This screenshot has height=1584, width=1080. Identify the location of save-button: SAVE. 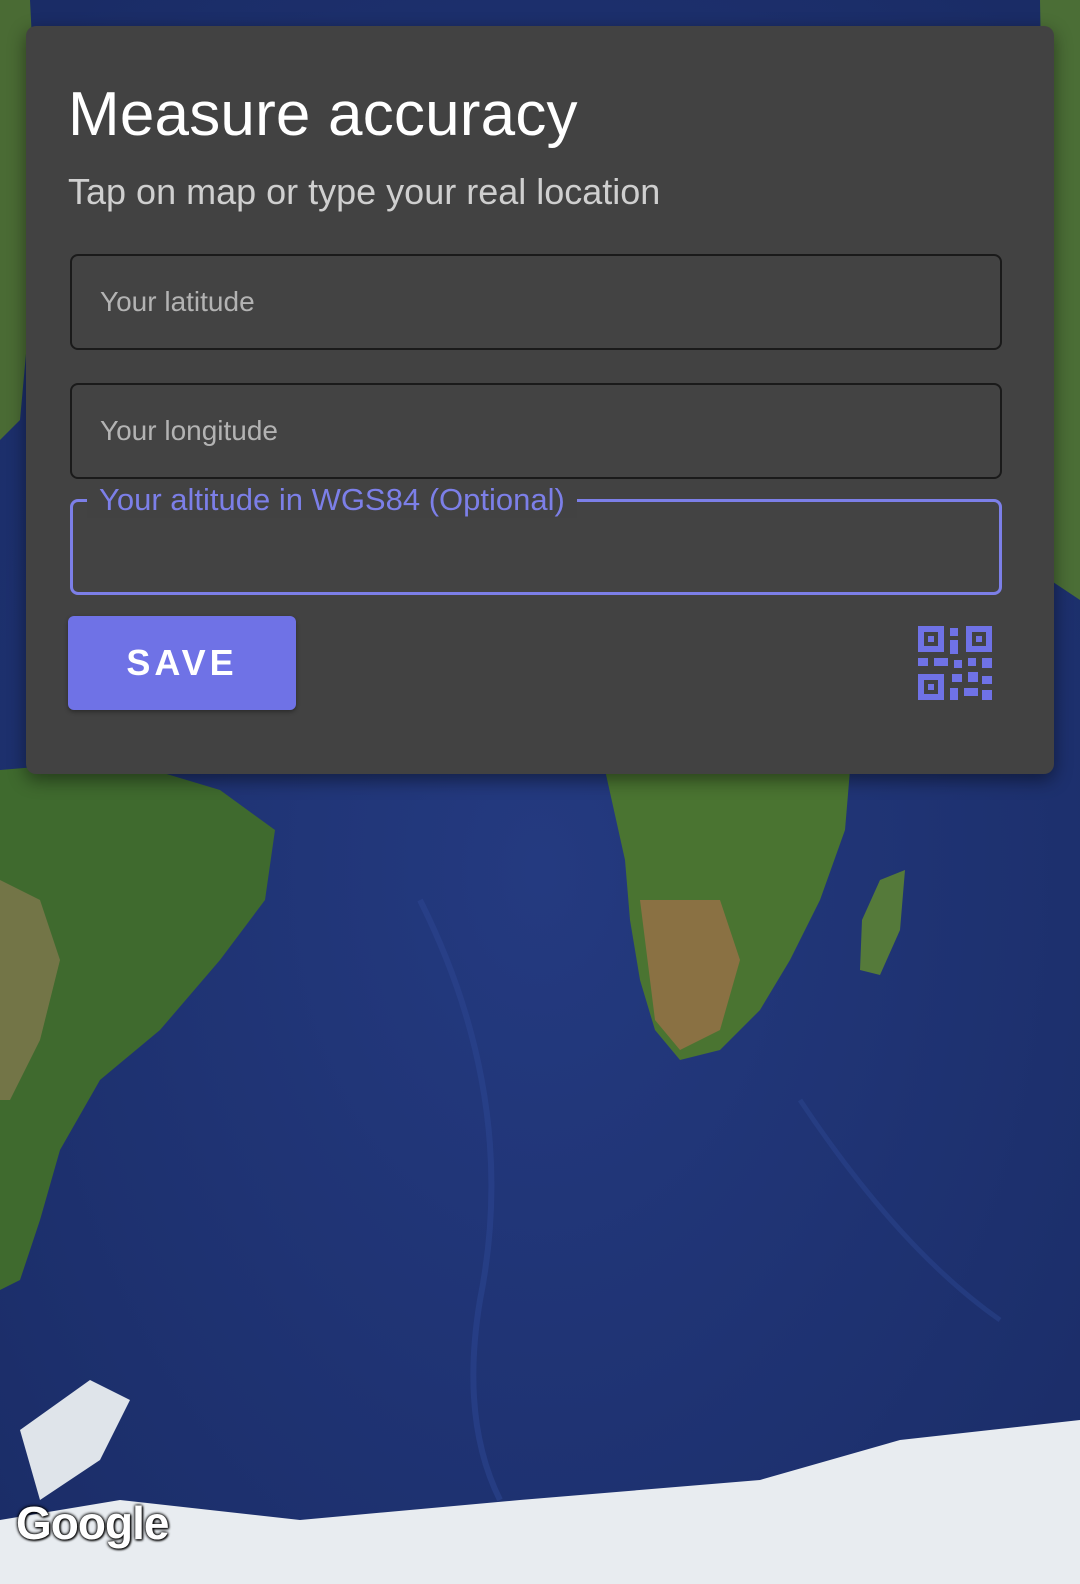
(182, 663).